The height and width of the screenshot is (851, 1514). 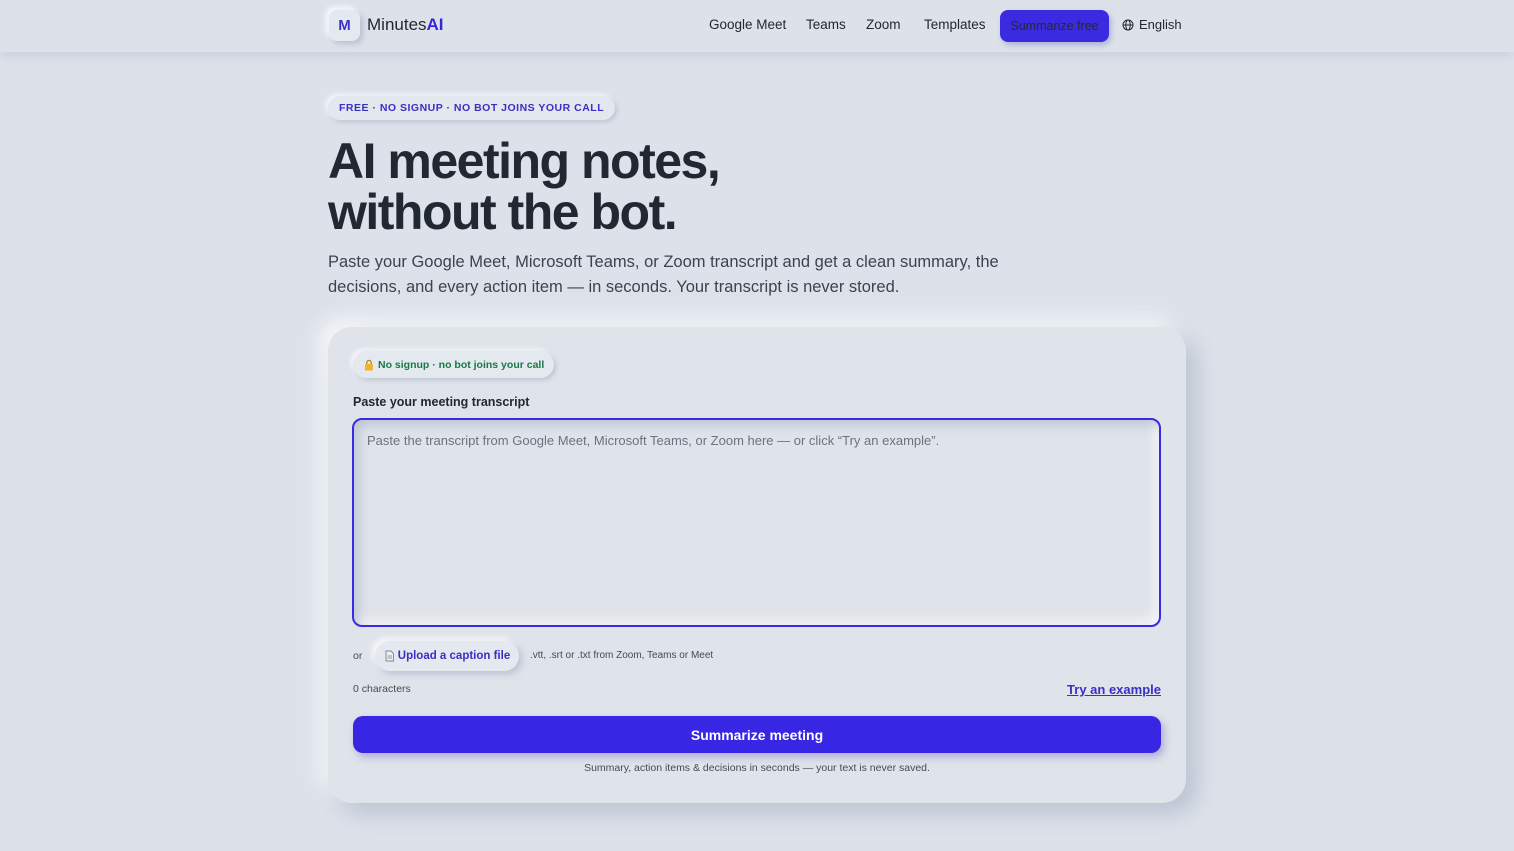 I want to click on summarize-free-button: Summarize free, so click(x=1054, y=26).